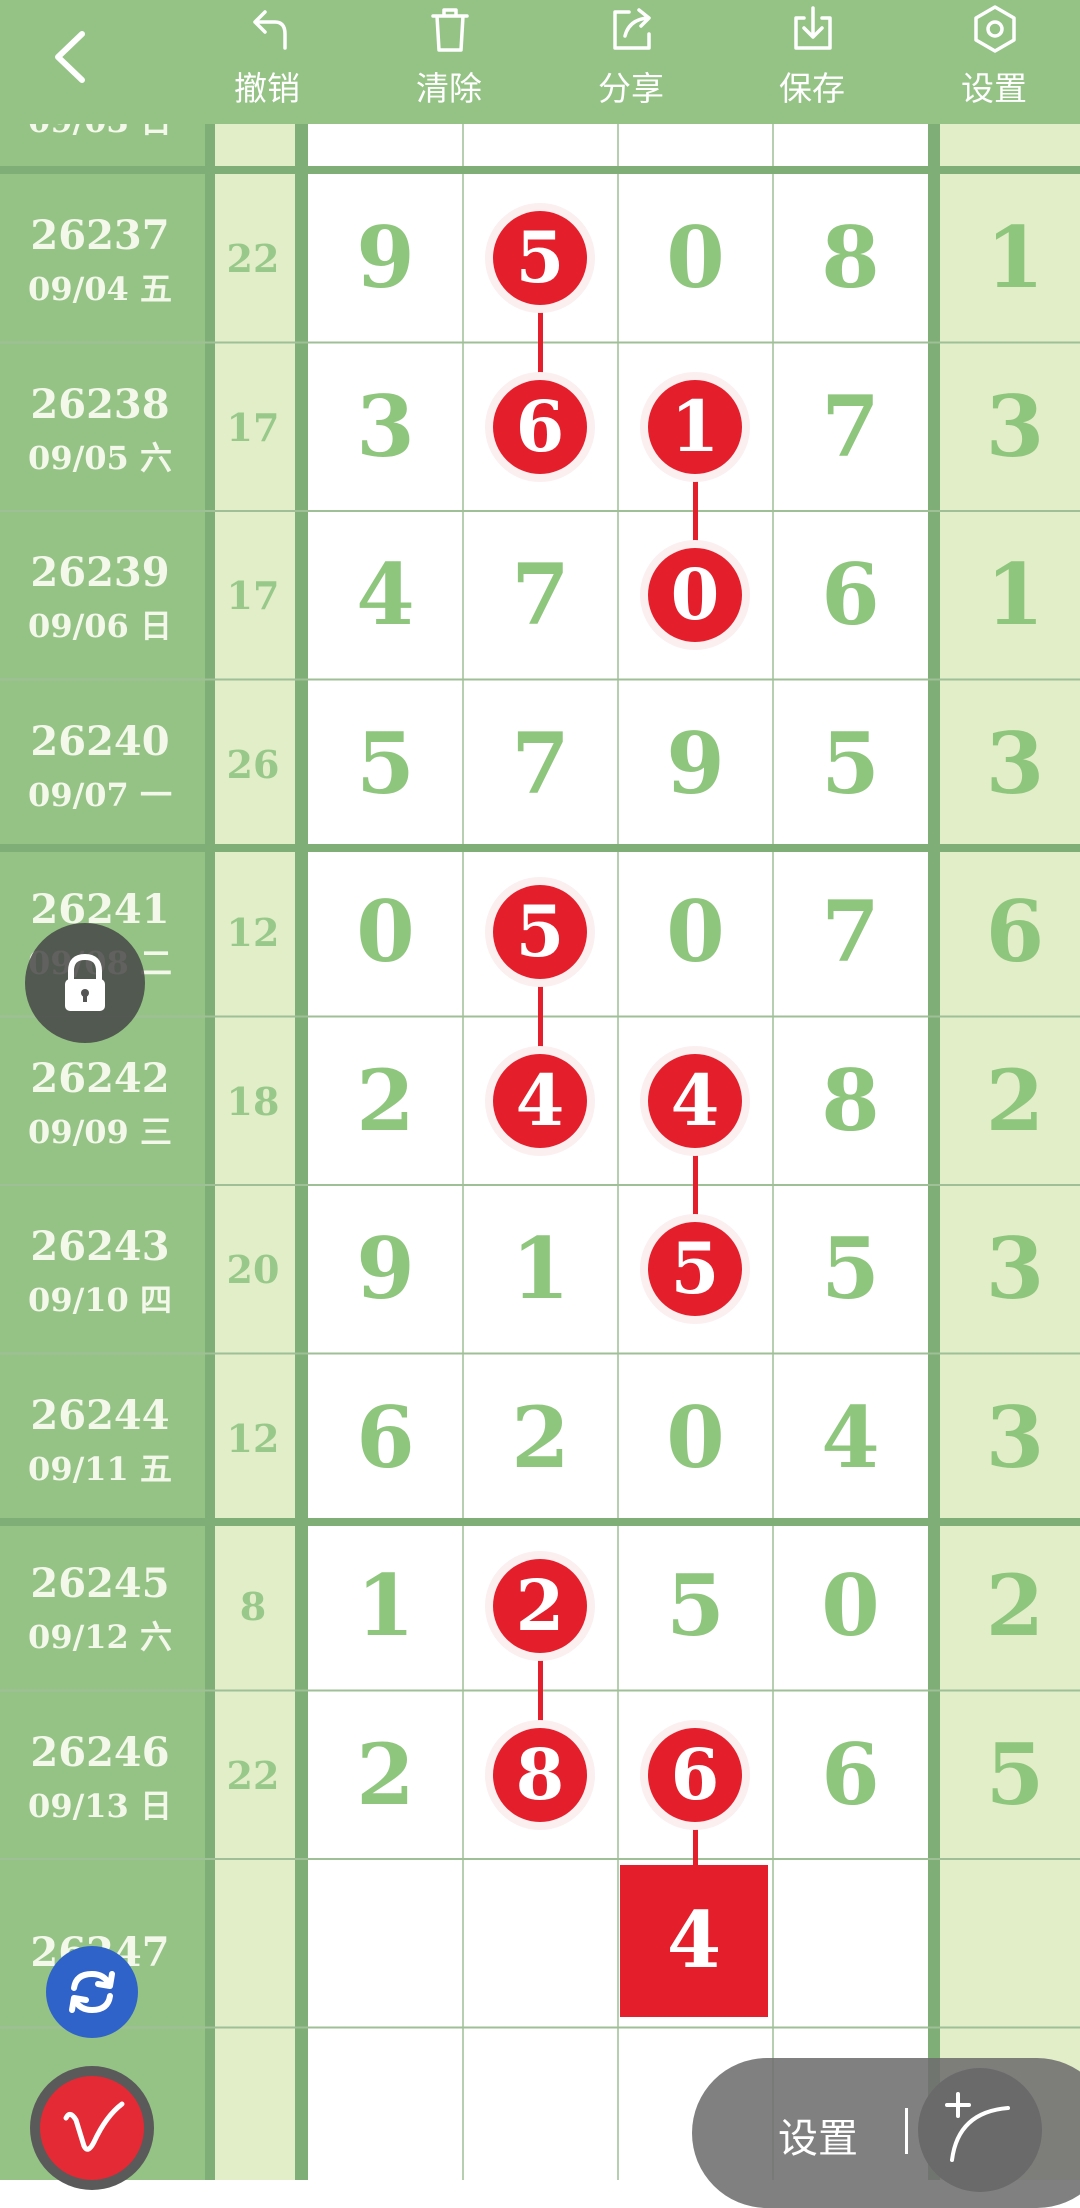  I want to click on save-label: 保存, so click(812, 88).